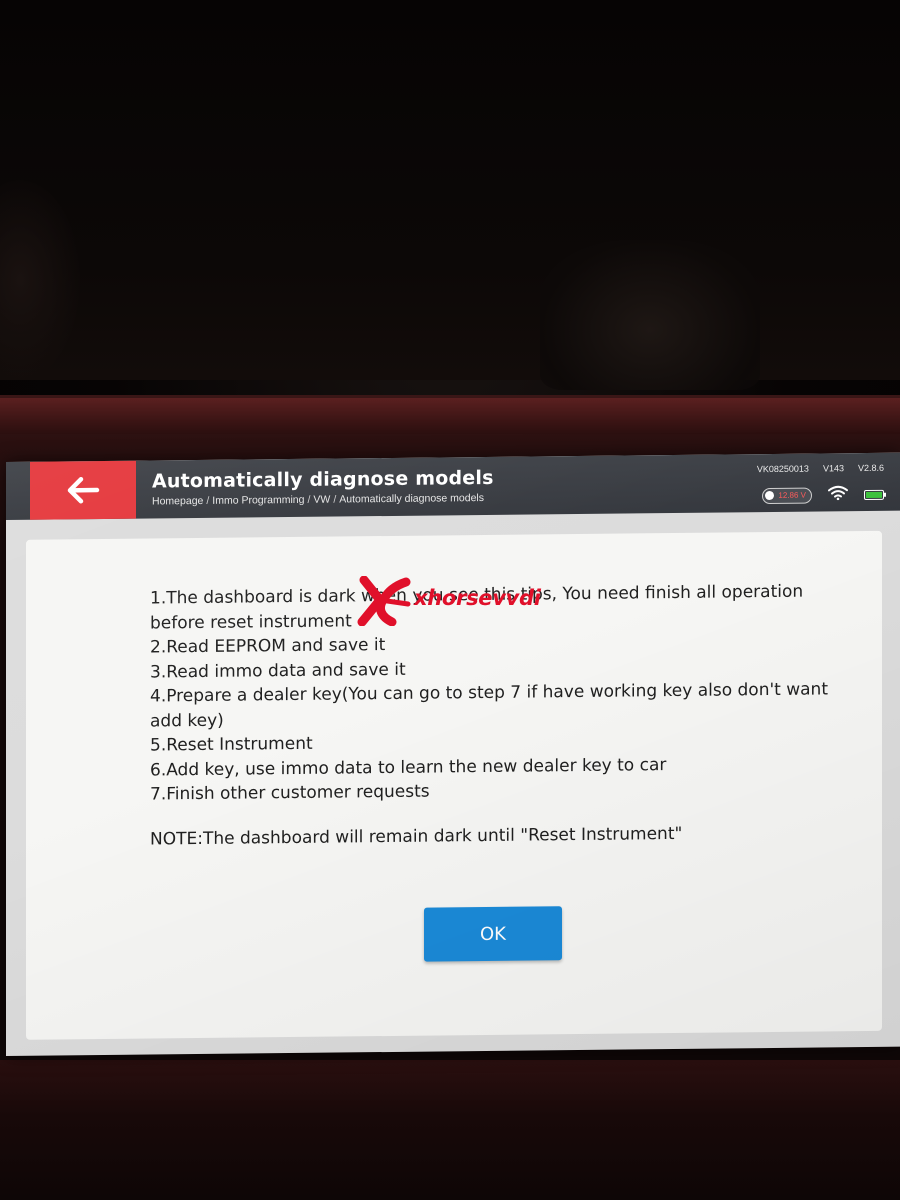 Image resolution: width=900 pixels, height=1200 pixels. Describe the element at coordinates (823, 495) in the screenshot. I see `status-icons-row: 12.86 V` at that location.